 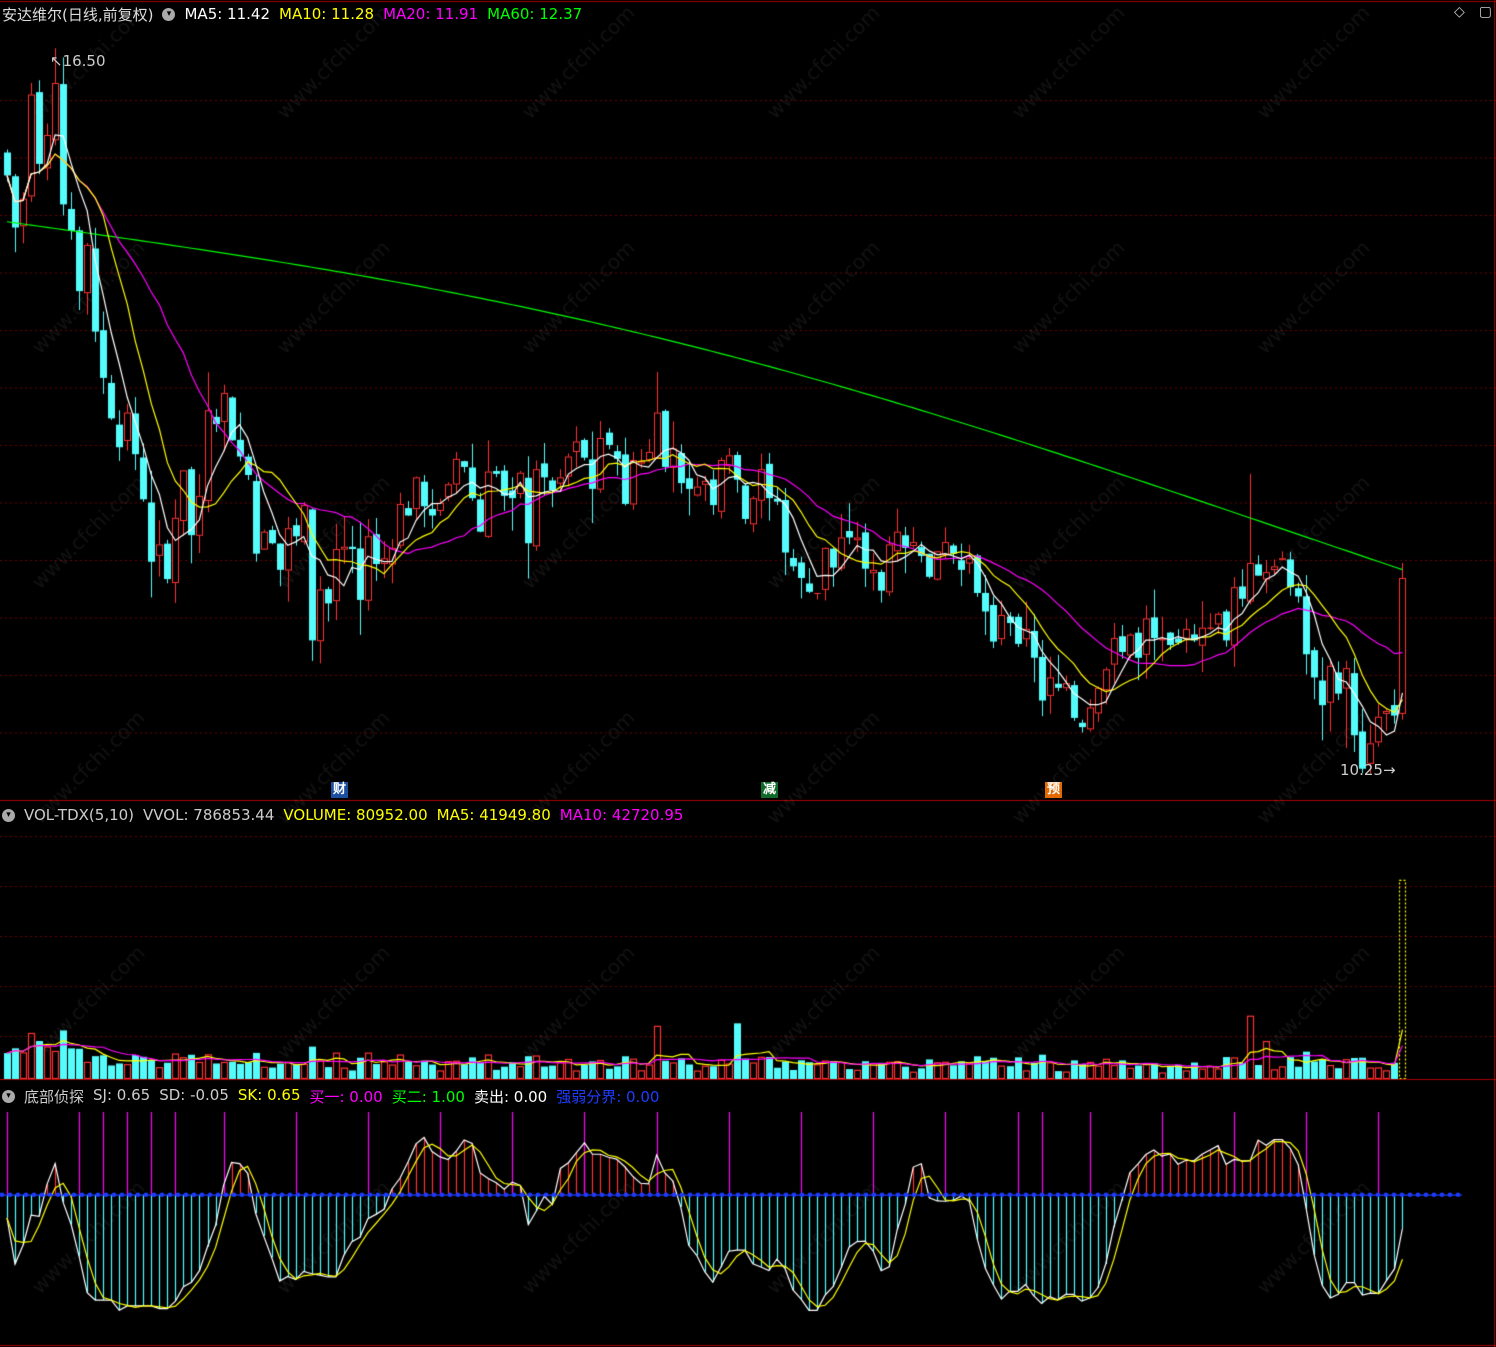 I want to click on indicator-legend-item-2: SK: 0.65, so click(x=269, y=1094).